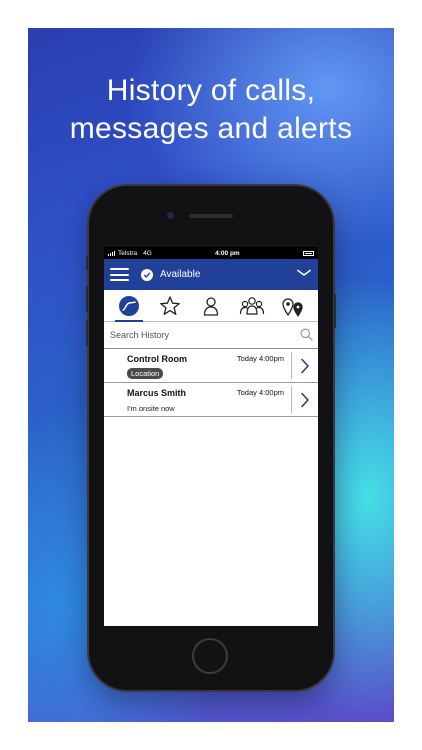 This screenshot has height=750, width=422. I want to click on location-badge: Location, so click(145, 373).